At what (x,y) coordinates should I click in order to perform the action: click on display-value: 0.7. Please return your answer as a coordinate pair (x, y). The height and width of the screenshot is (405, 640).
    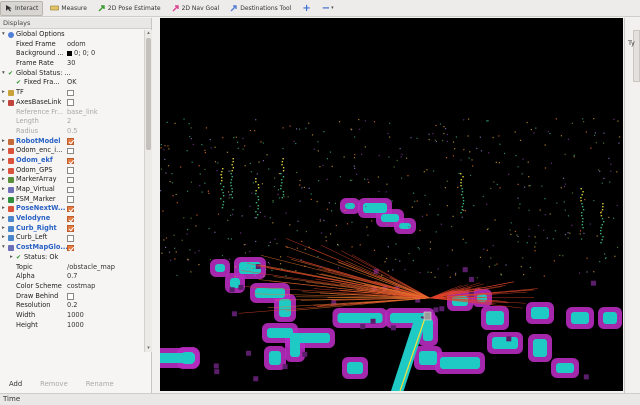
    Looking at the image, I should click on (72, 277).